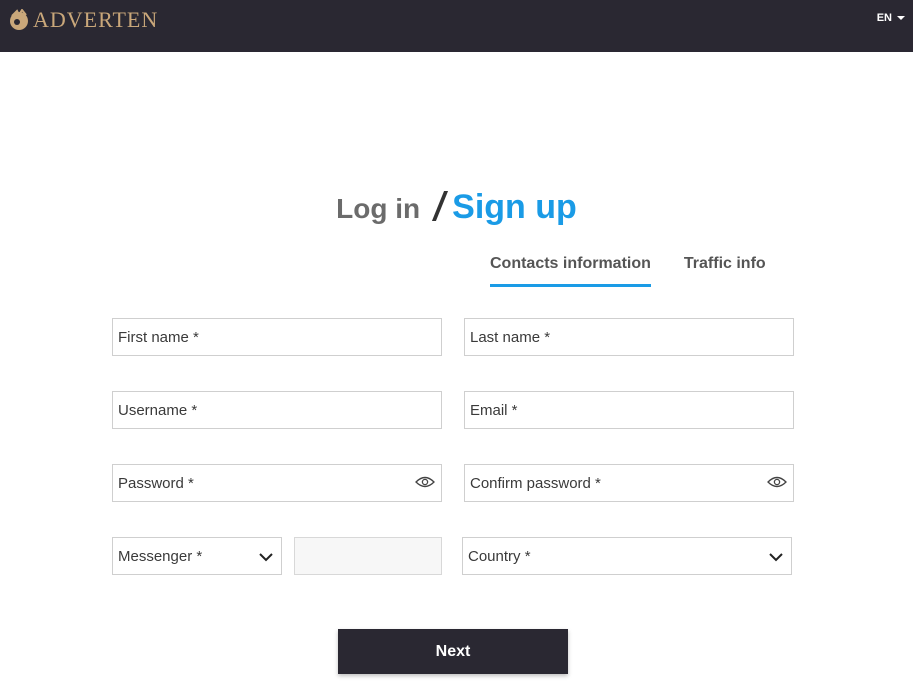 The height and width of the screenshot is (689, 913). Describe the element at coordinates (279, 337) in the screenshot. I see `first-name-input` at that location.